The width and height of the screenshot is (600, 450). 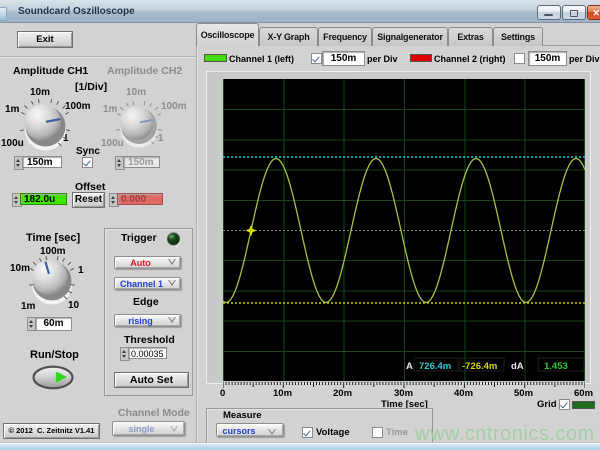 I want to click on svg-text: 726.4m, so click(x=435, y=366).